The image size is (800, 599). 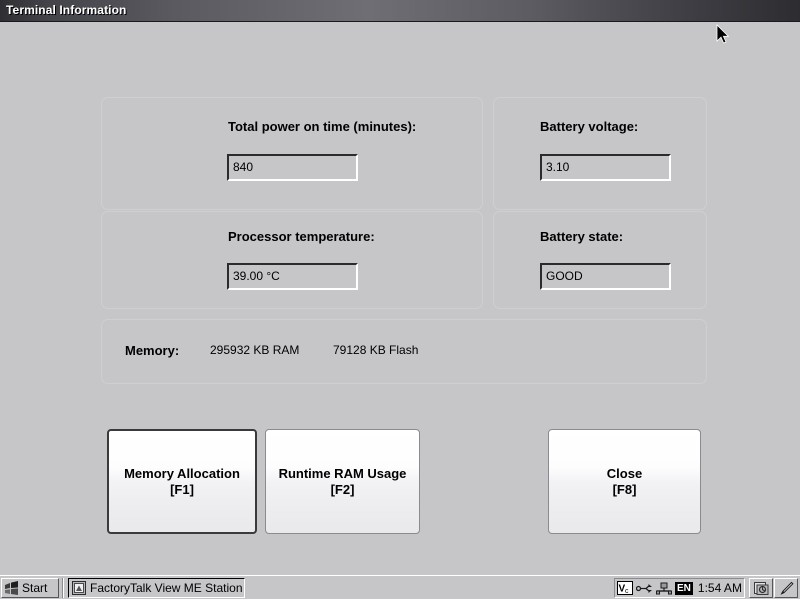 I want to click on field-processor-temperature: 39.00 °C, so click(x=292, y=276).